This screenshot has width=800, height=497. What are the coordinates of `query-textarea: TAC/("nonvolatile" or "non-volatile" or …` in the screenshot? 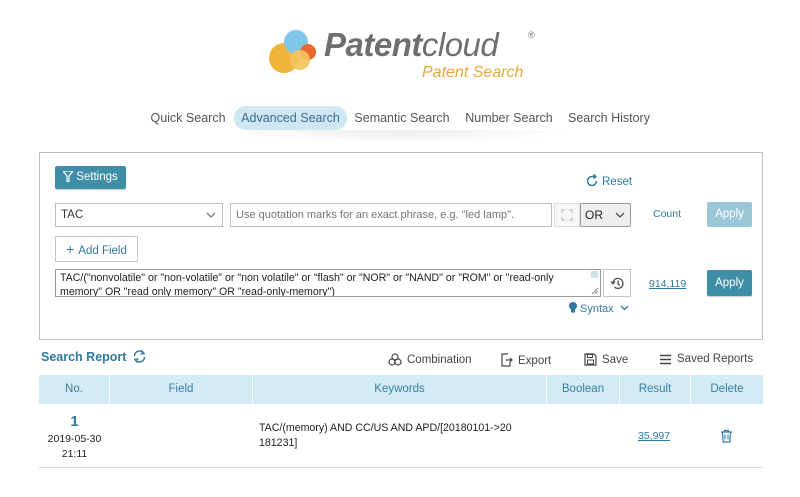 It's located at (328, 283).